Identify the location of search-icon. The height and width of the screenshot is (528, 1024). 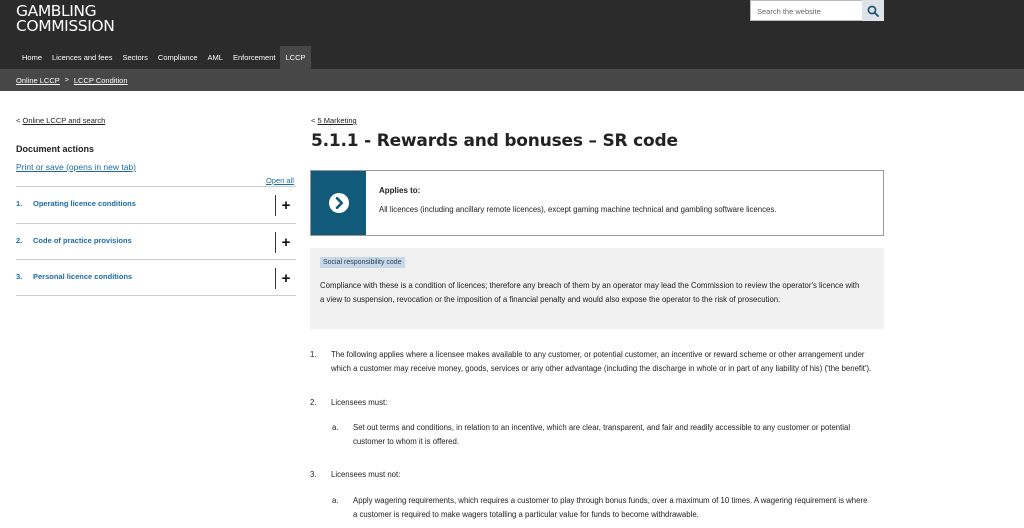
(873, 11).